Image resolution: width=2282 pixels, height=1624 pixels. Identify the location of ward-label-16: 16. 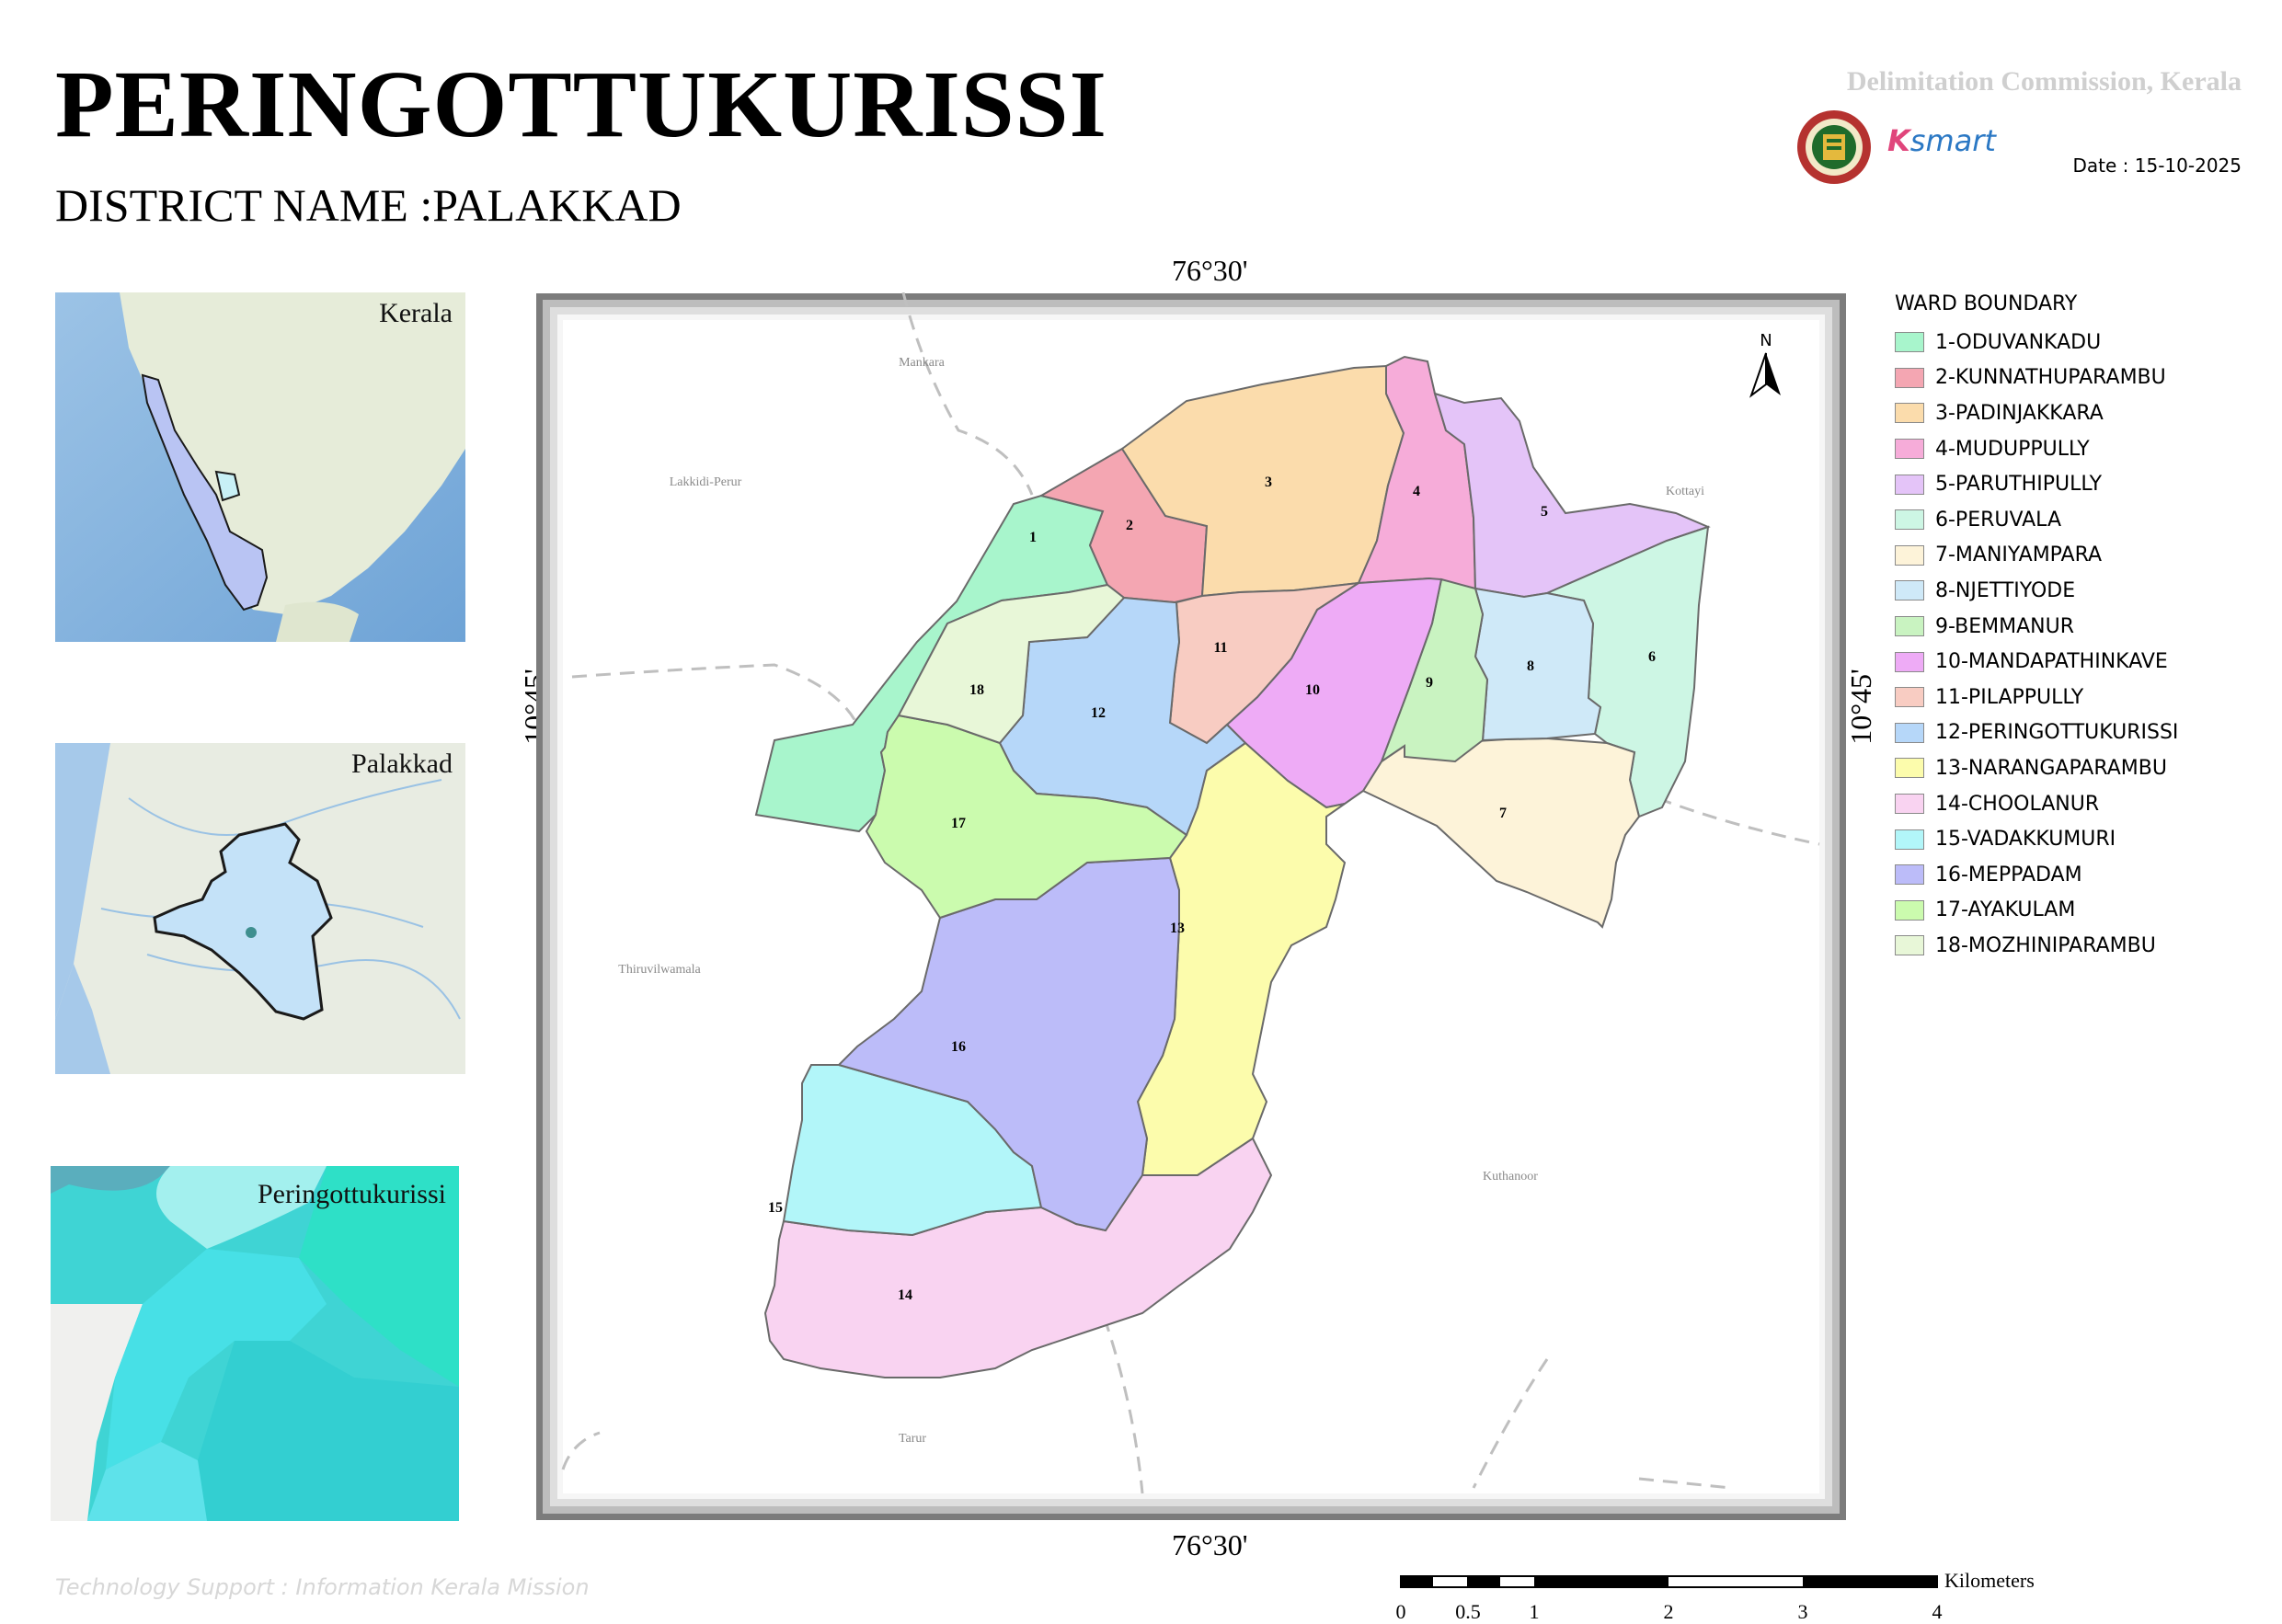
(958, 1047).